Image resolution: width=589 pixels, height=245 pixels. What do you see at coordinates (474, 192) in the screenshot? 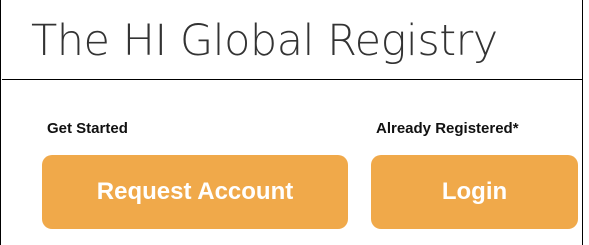
I see `login-button: Login` at bounding box center [474, 192].